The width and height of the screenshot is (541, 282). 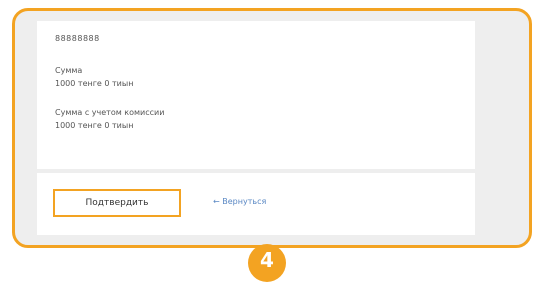 What do you see at coordinates (267, 263) in the screenshot?
I see `step-number-badge: 4` at bounding box center [267, 263].